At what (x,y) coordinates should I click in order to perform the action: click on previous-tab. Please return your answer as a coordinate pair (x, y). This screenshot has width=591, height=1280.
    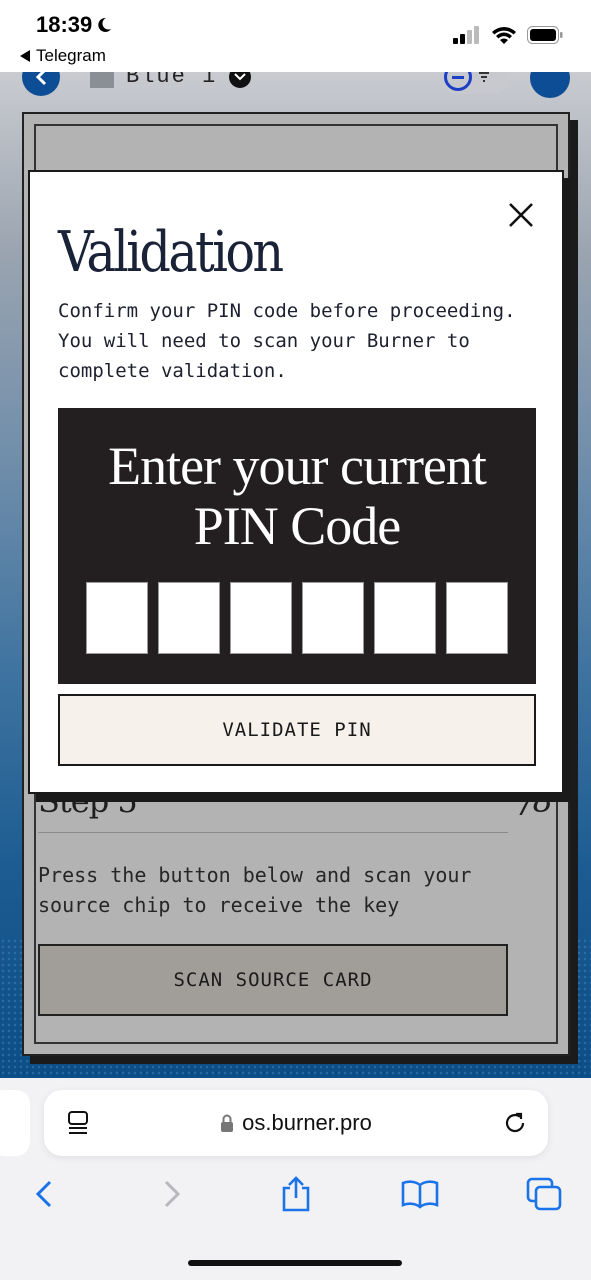
    Looking at the image, I should click on (15, 1123).